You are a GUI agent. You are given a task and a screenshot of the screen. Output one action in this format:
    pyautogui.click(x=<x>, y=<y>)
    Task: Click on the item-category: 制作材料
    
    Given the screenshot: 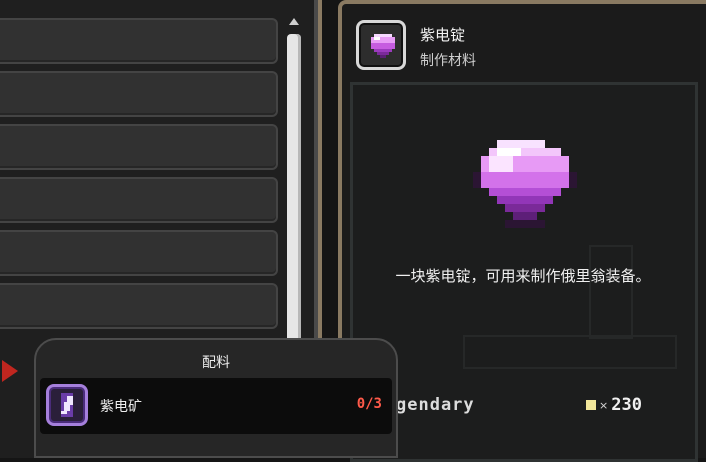 What is the action you would take?
    pyautogui.click(x=448, y=61)
    